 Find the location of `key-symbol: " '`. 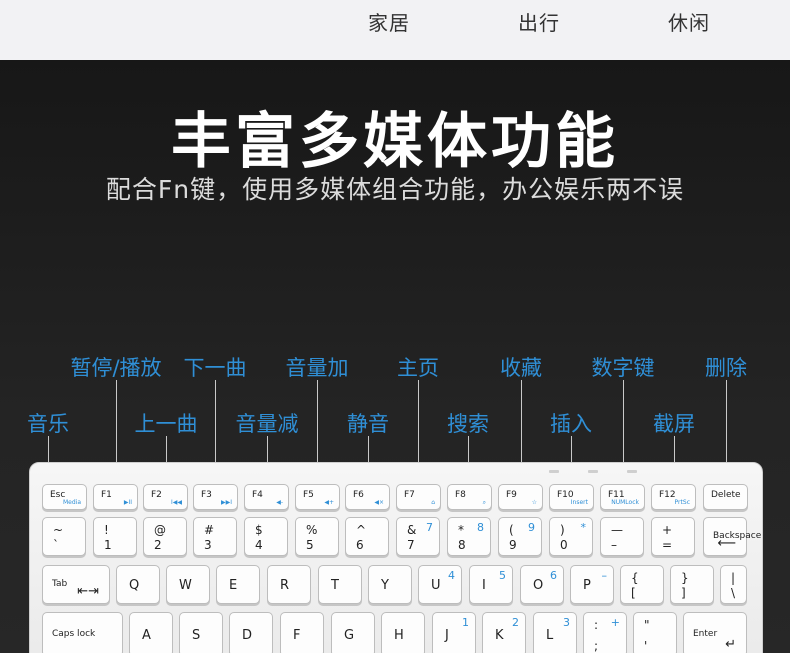

key-symbol: " ' is located at coordinates (655, 632).